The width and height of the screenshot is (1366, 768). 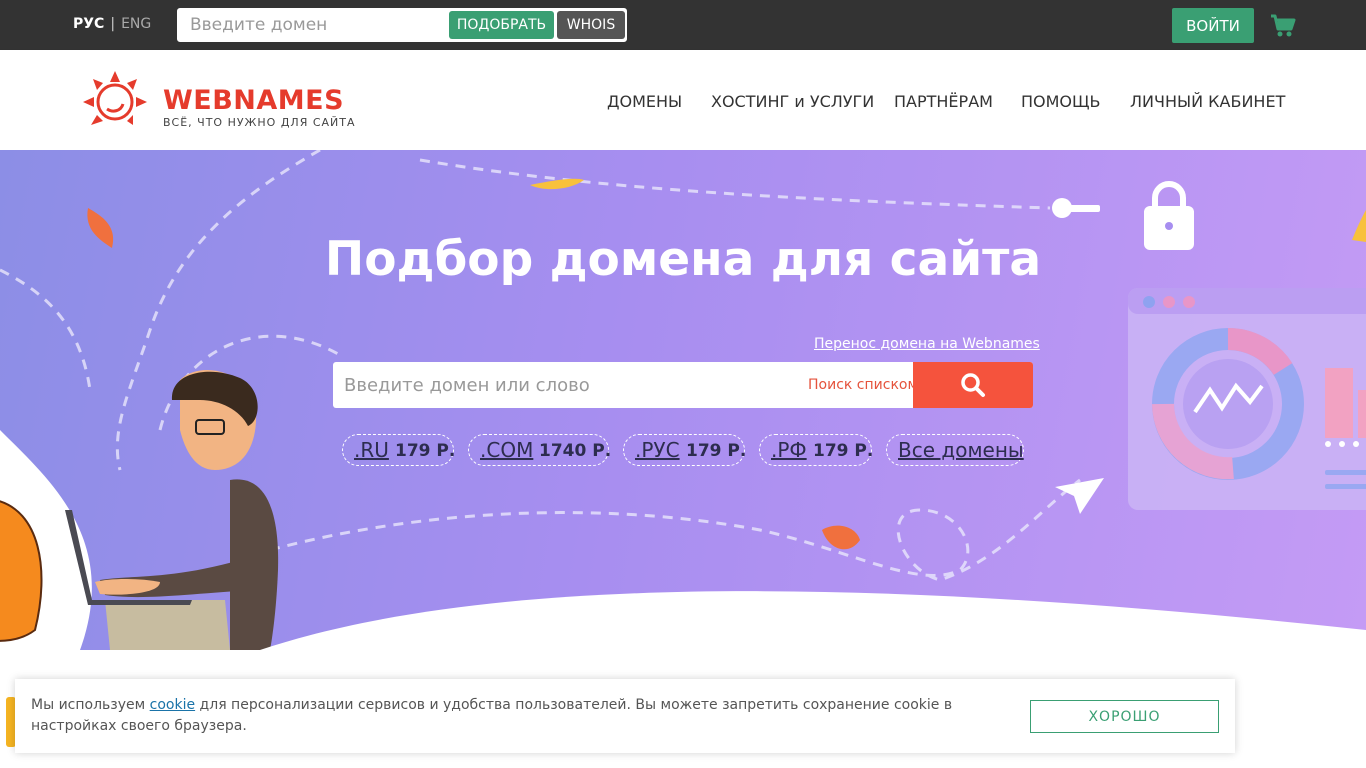 I want to click on cart-icon, so click(x=1283, y=26).